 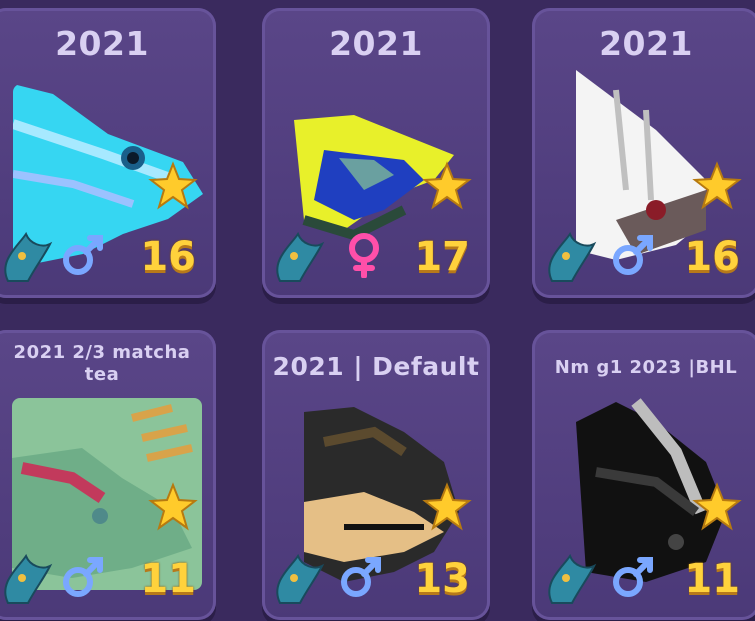 What do you see at coordinates (442, 257) in the screenshot?
I see `level-value: 17` at bounding box center [442, 257].